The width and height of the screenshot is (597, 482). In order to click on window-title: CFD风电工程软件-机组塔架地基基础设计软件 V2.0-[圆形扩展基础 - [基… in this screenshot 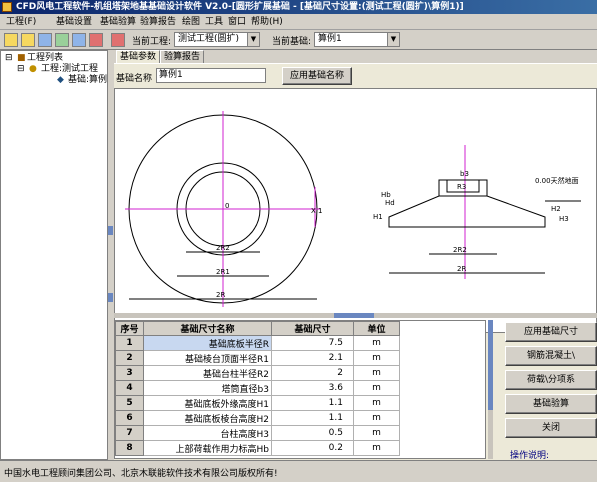, I will do `click(240, 7)`.